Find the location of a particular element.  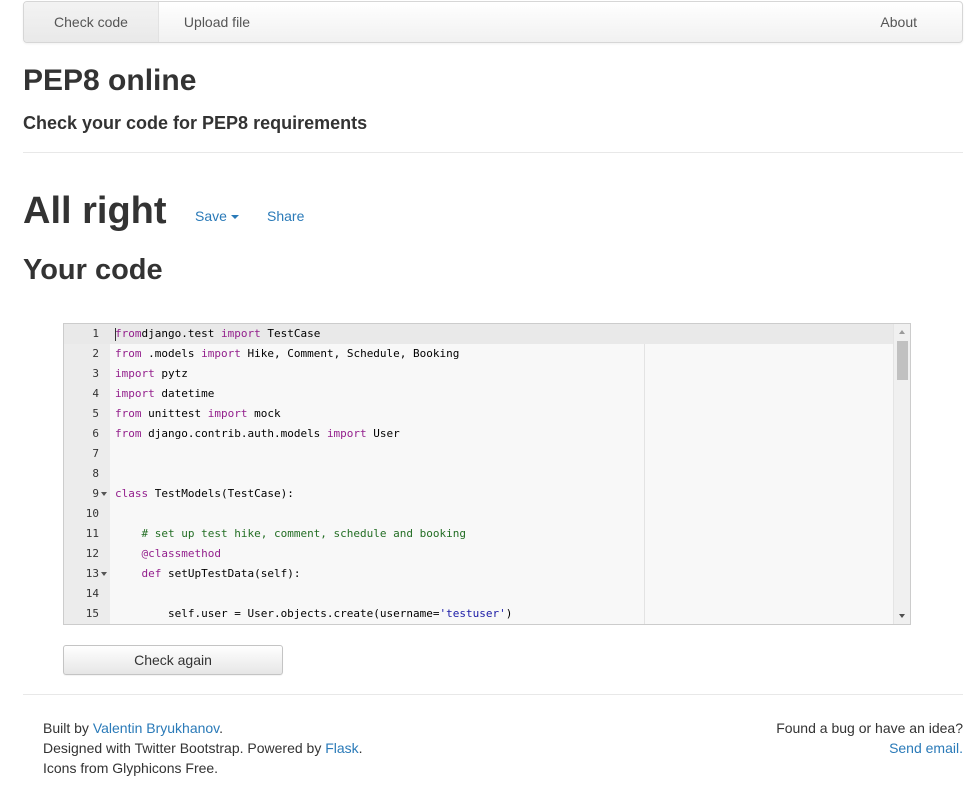

line-number: 15 is located at coordinates (92, 613).